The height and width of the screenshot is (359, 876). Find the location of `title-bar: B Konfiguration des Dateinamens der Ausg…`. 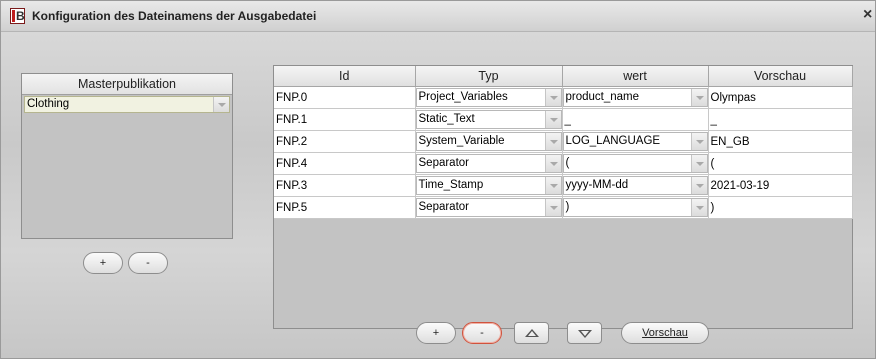

title-bar: B Konfiguration des Dateinamens der Ausg… is located at coordinates (438, 16).